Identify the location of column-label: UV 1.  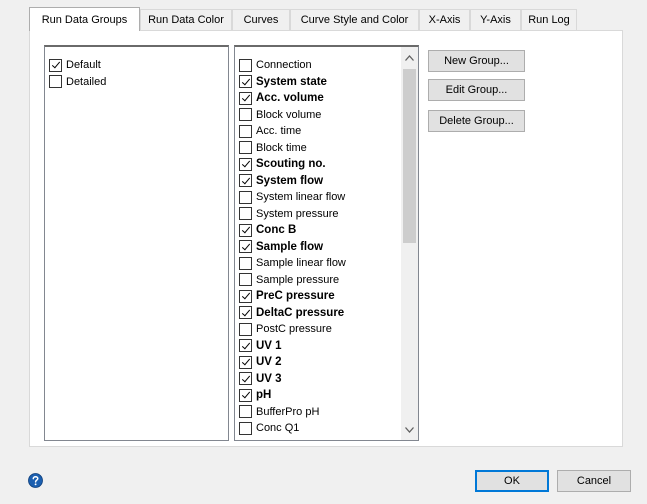
(269, 345).